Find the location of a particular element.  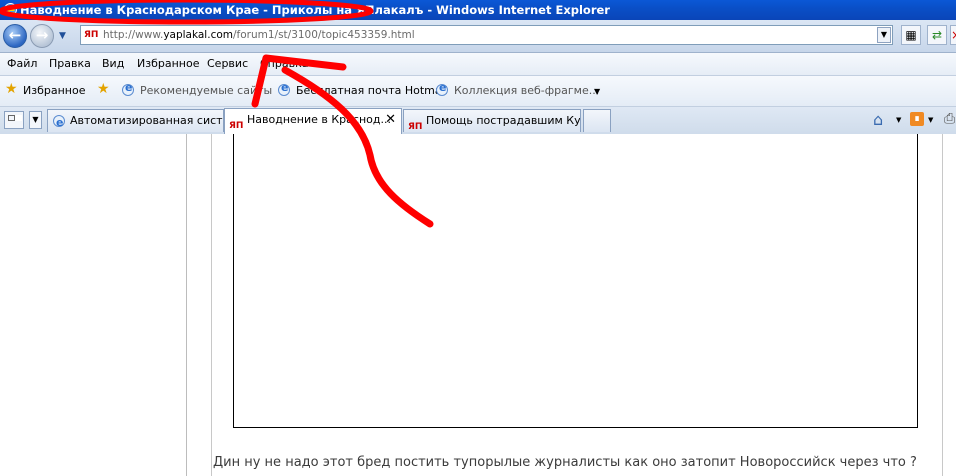

refresh-icon: ⇄ is located at coordinates (937, 35).